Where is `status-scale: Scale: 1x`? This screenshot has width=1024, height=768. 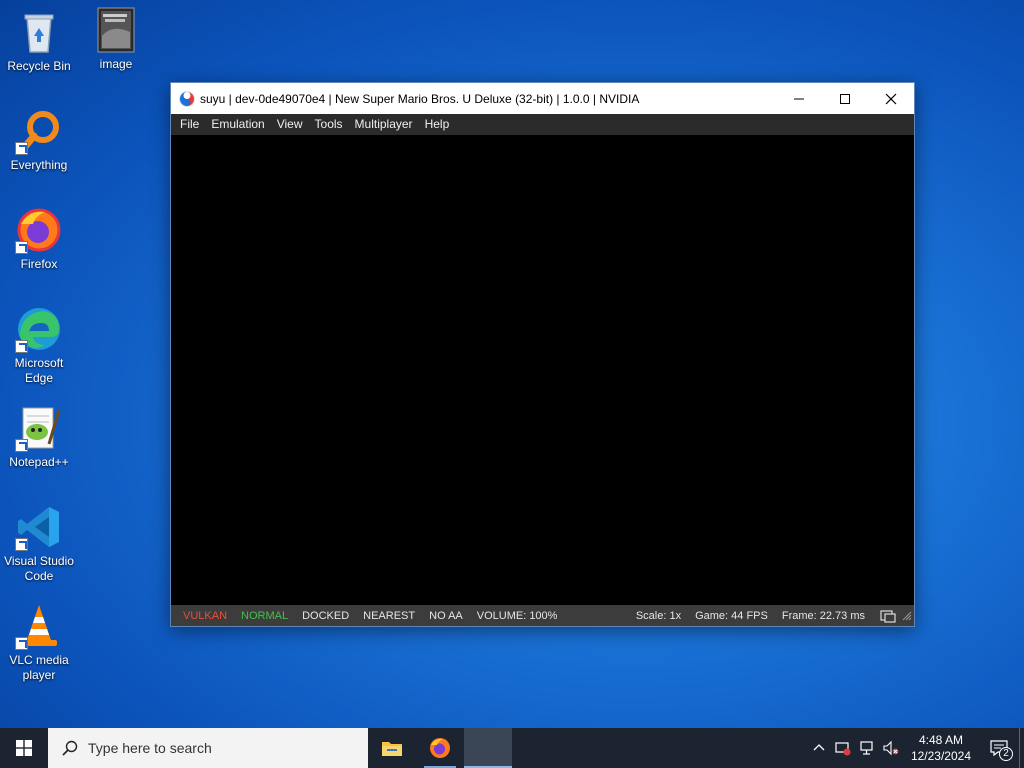
status-scale: Scale: 1x is located at coordinates (658, 615).